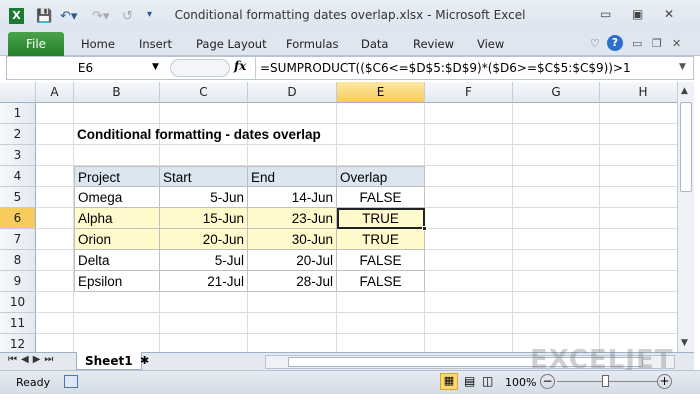 This screenshot has height=400, width=700. I want to click on scroll-down-icon: ▼, so click(684, 343).